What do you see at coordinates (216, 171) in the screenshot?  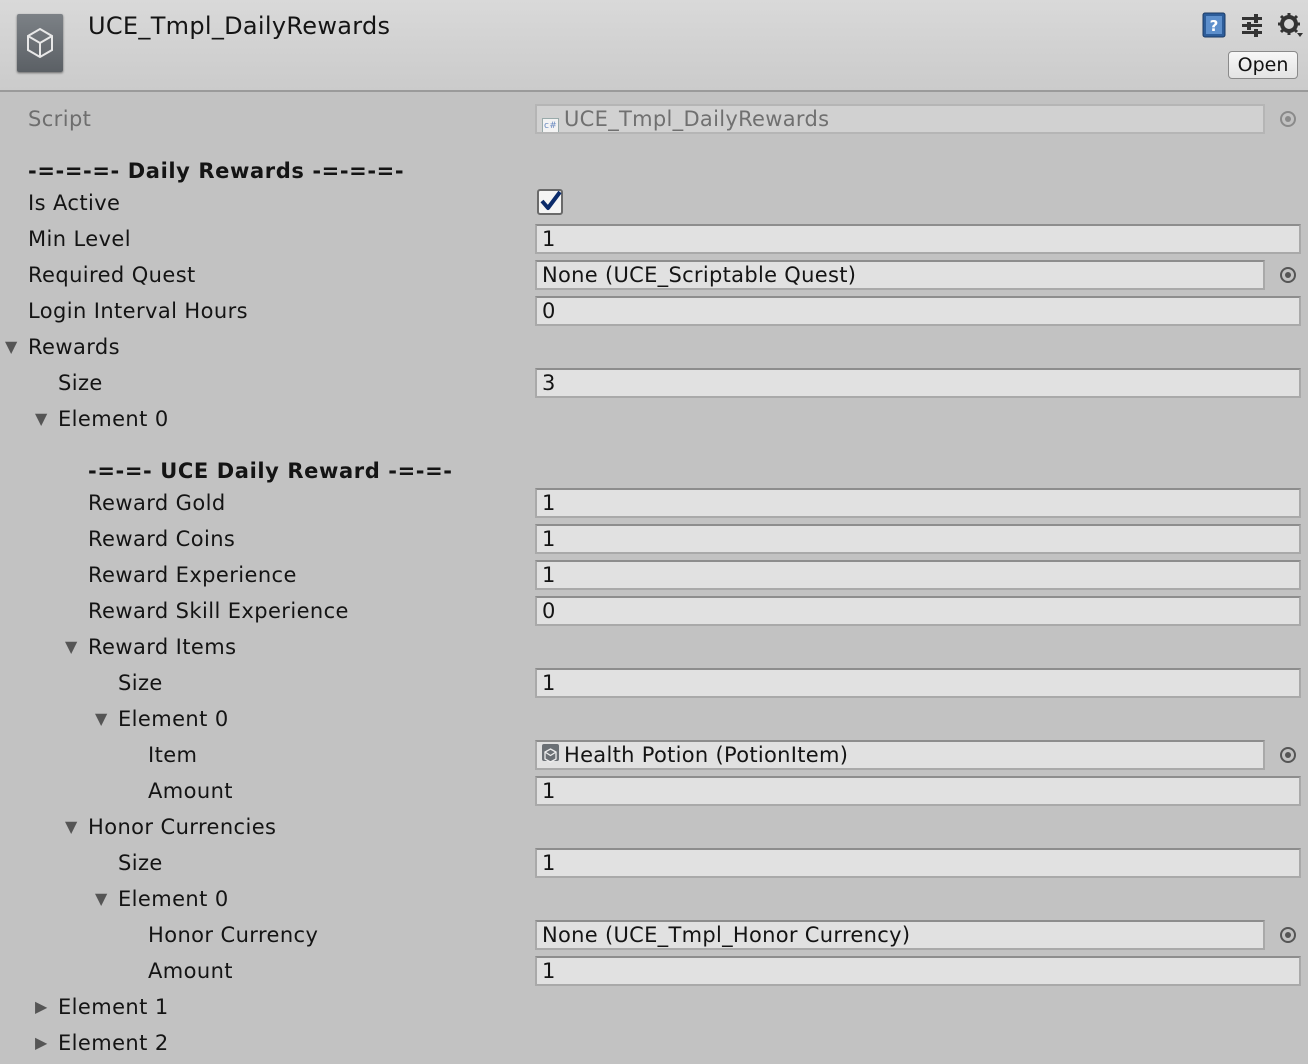 I see `section-daily-rewards: -=-=-=- Daily Rewards -=-=-=-` at bounding box center [216, 171].